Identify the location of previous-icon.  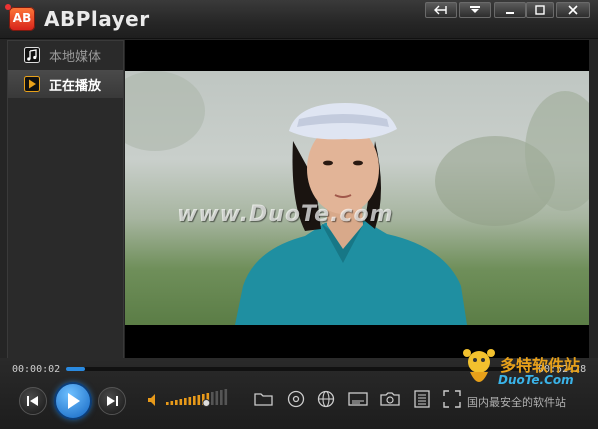
(32, 401).